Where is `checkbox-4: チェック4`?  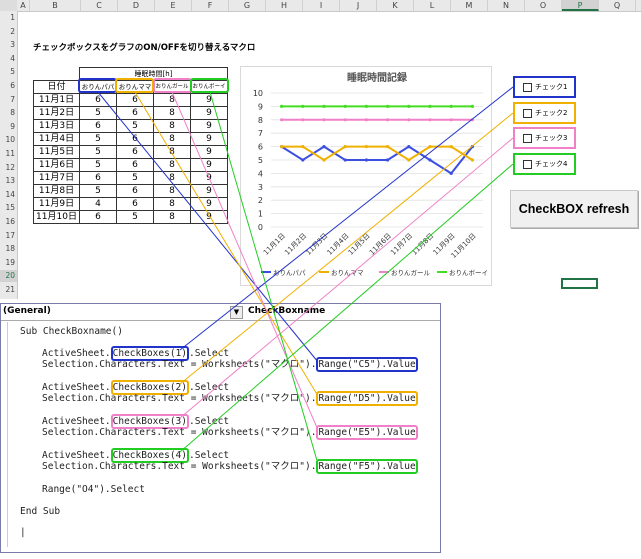
checkbox-4: チェック4 is located at coordinates (544, 164).